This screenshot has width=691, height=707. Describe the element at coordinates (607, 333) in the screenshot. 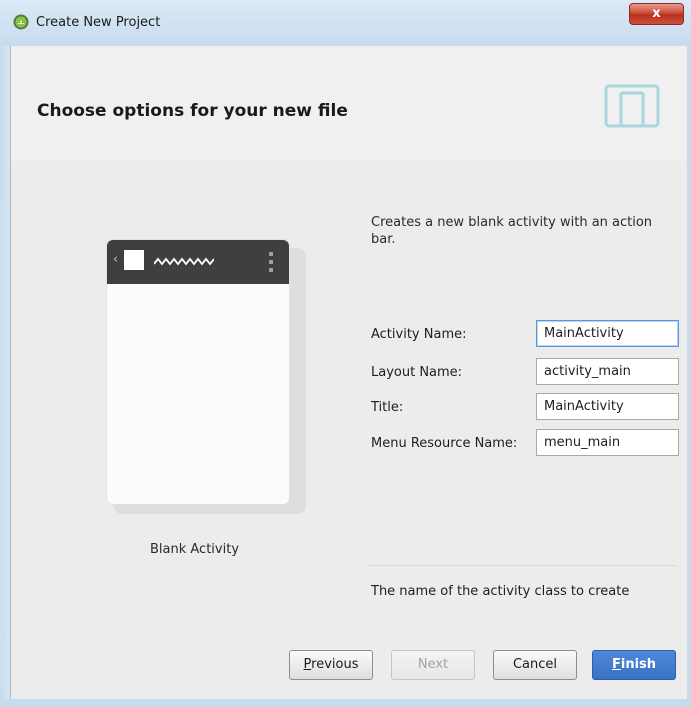

I see `activity-name-input` at that location.